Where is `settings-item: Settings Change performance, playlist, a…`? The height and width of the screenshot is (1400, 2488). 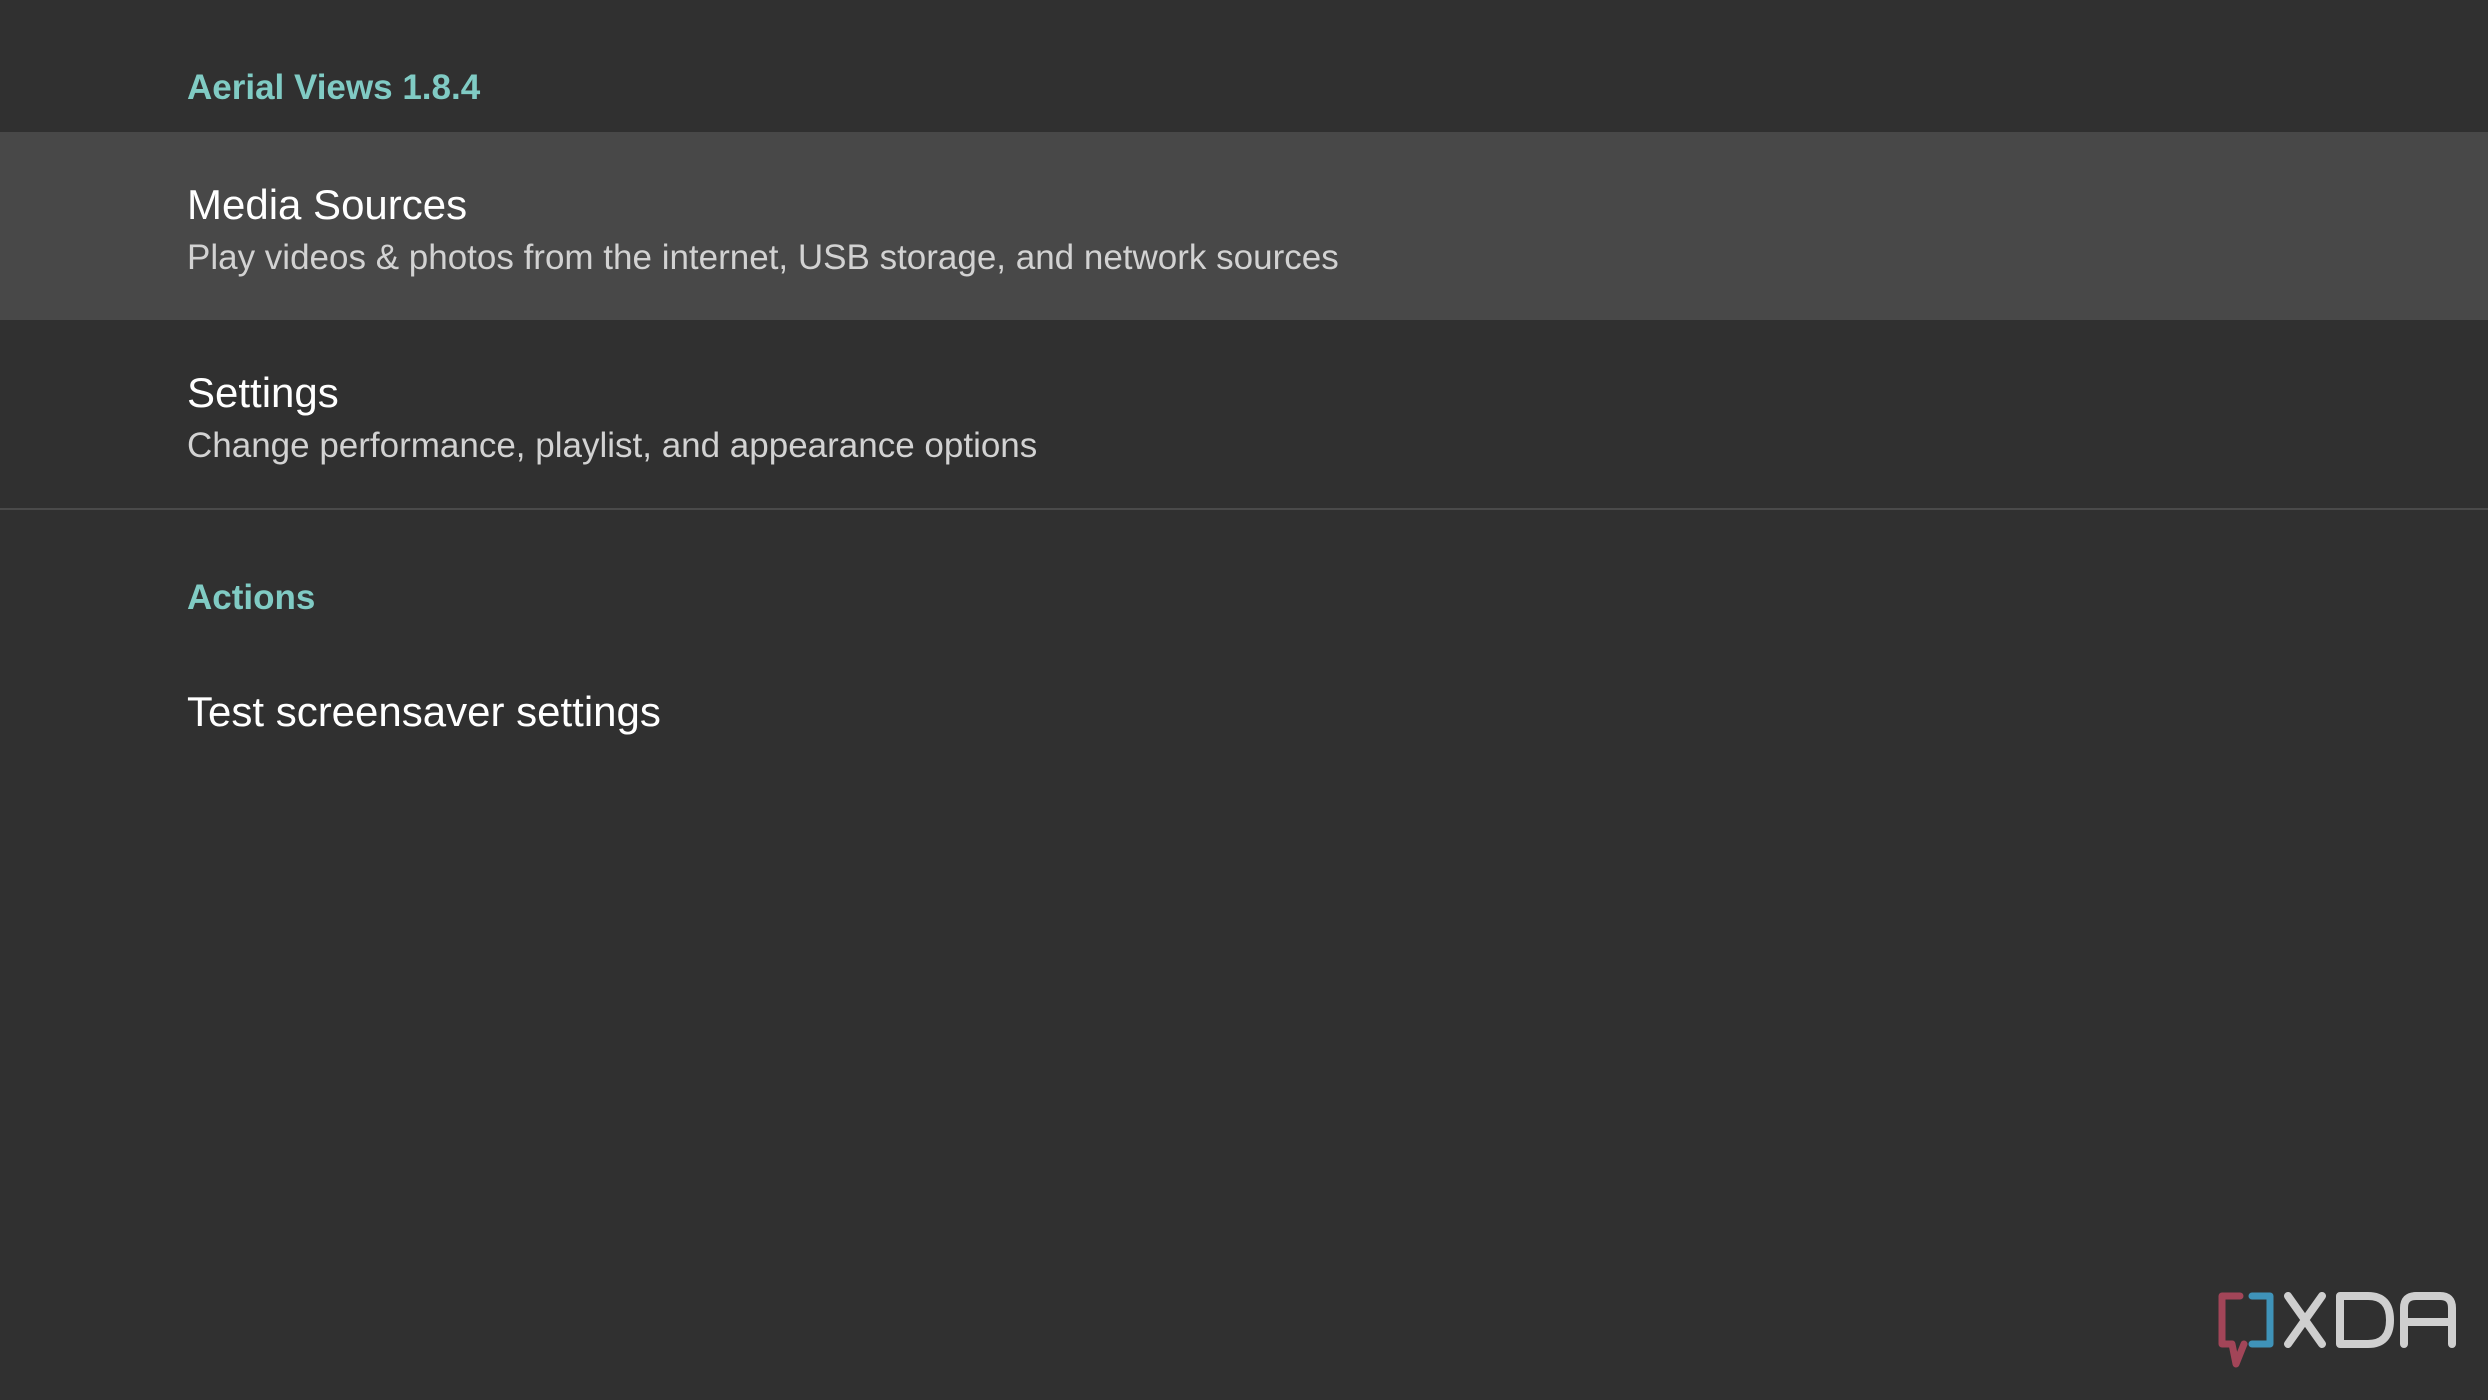
settings-item: Settings Change performance, playlist, a… is located at coordinates (1244, 414).